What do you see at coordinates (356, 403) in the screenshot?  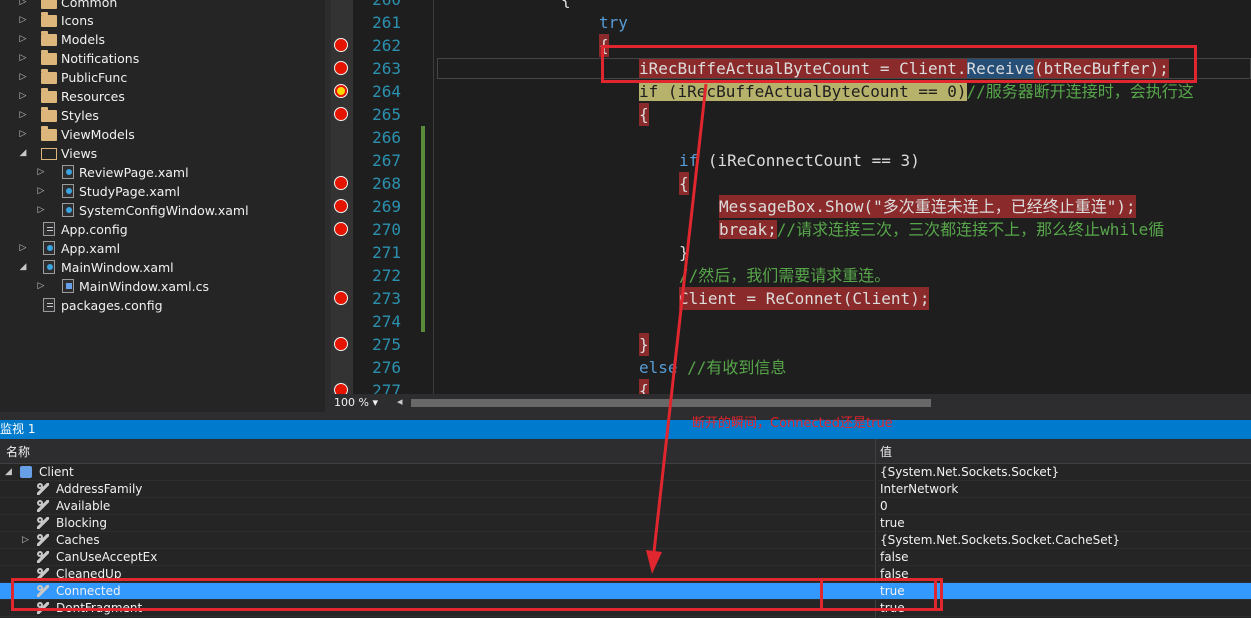 I see `zoom-dropdown: 100 % ▾` at bounding box center [356, 403].